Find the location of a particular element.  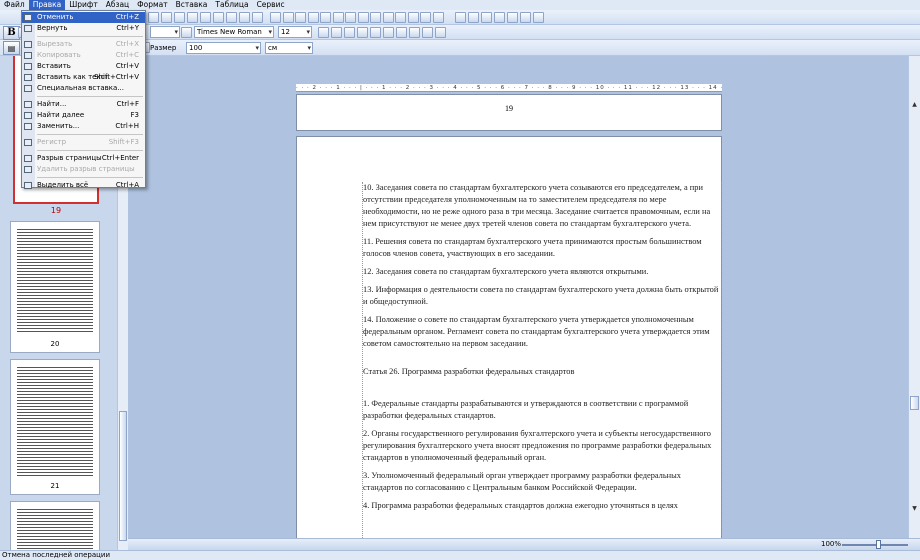

paste-text-icon is located at coordinates (28, 77).